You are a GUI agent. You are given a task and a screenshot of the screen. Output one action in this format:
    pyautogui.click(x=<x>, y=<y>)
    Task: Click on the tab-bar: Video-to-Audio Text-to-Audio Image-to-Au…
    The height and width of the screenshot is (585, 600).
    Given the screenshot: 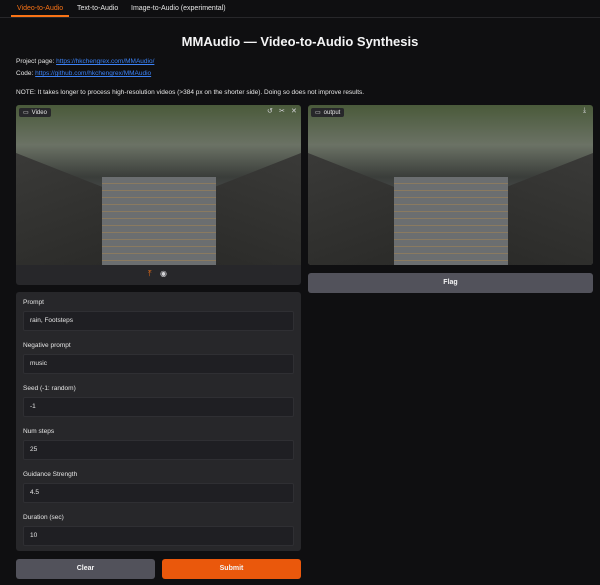 What is the action you would take?
    pyautogui.click(x=300, y=9)
    